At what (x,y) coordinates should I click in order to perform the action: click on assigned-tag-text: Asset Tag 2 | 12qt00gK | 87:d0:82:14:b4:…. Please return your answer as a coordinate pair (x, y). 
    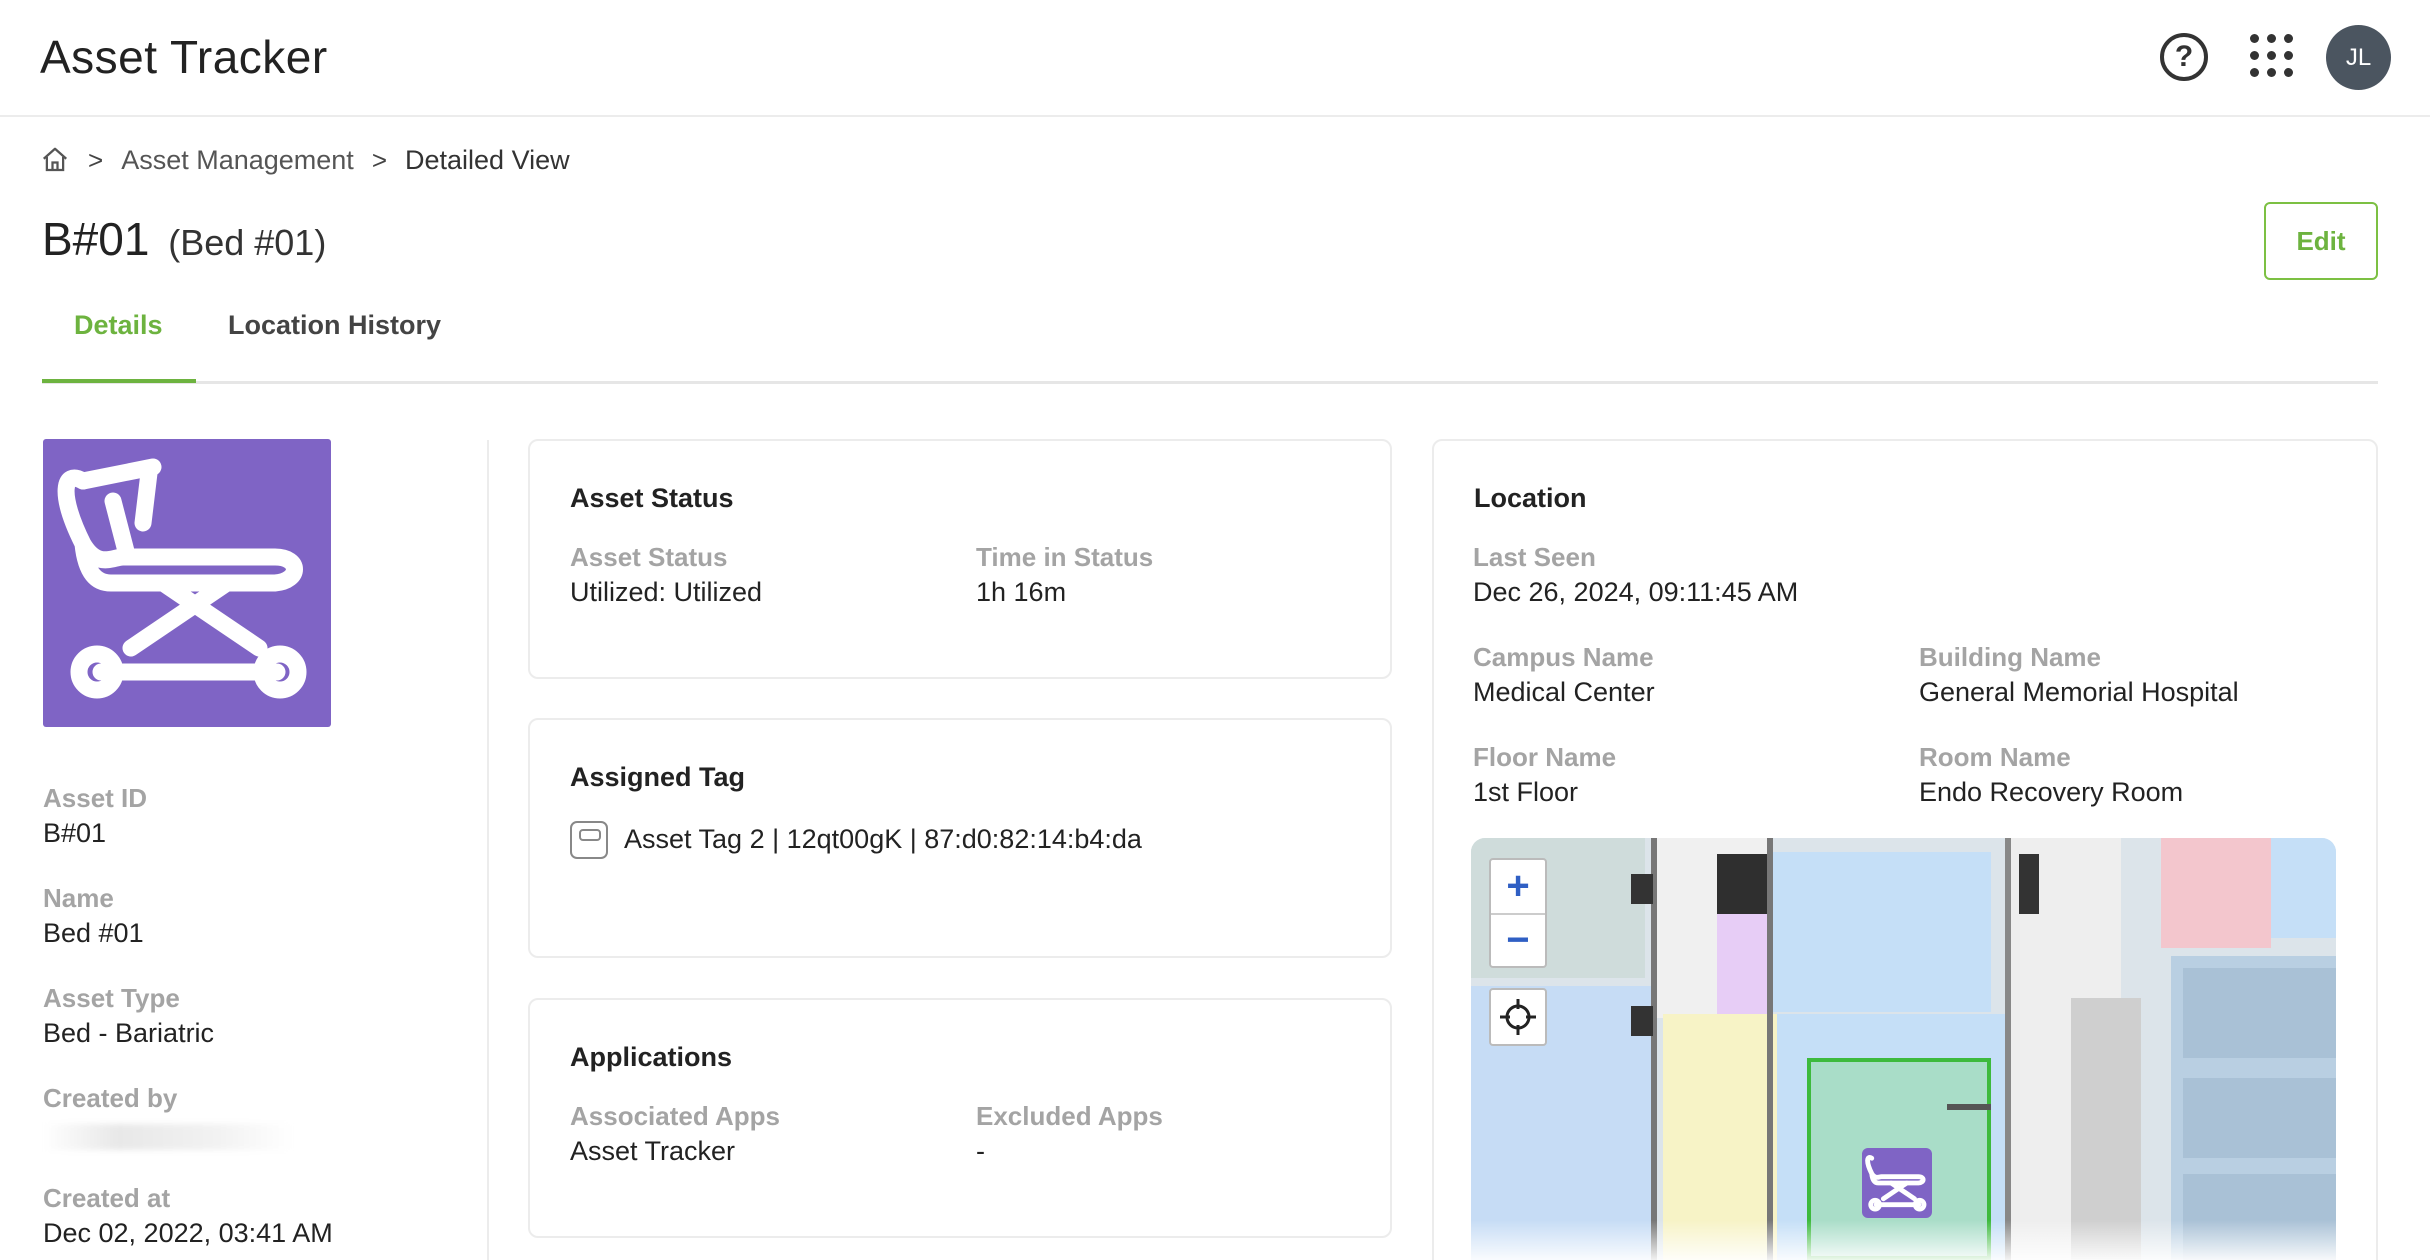
    Looking at the image, I should click on (883, 839).